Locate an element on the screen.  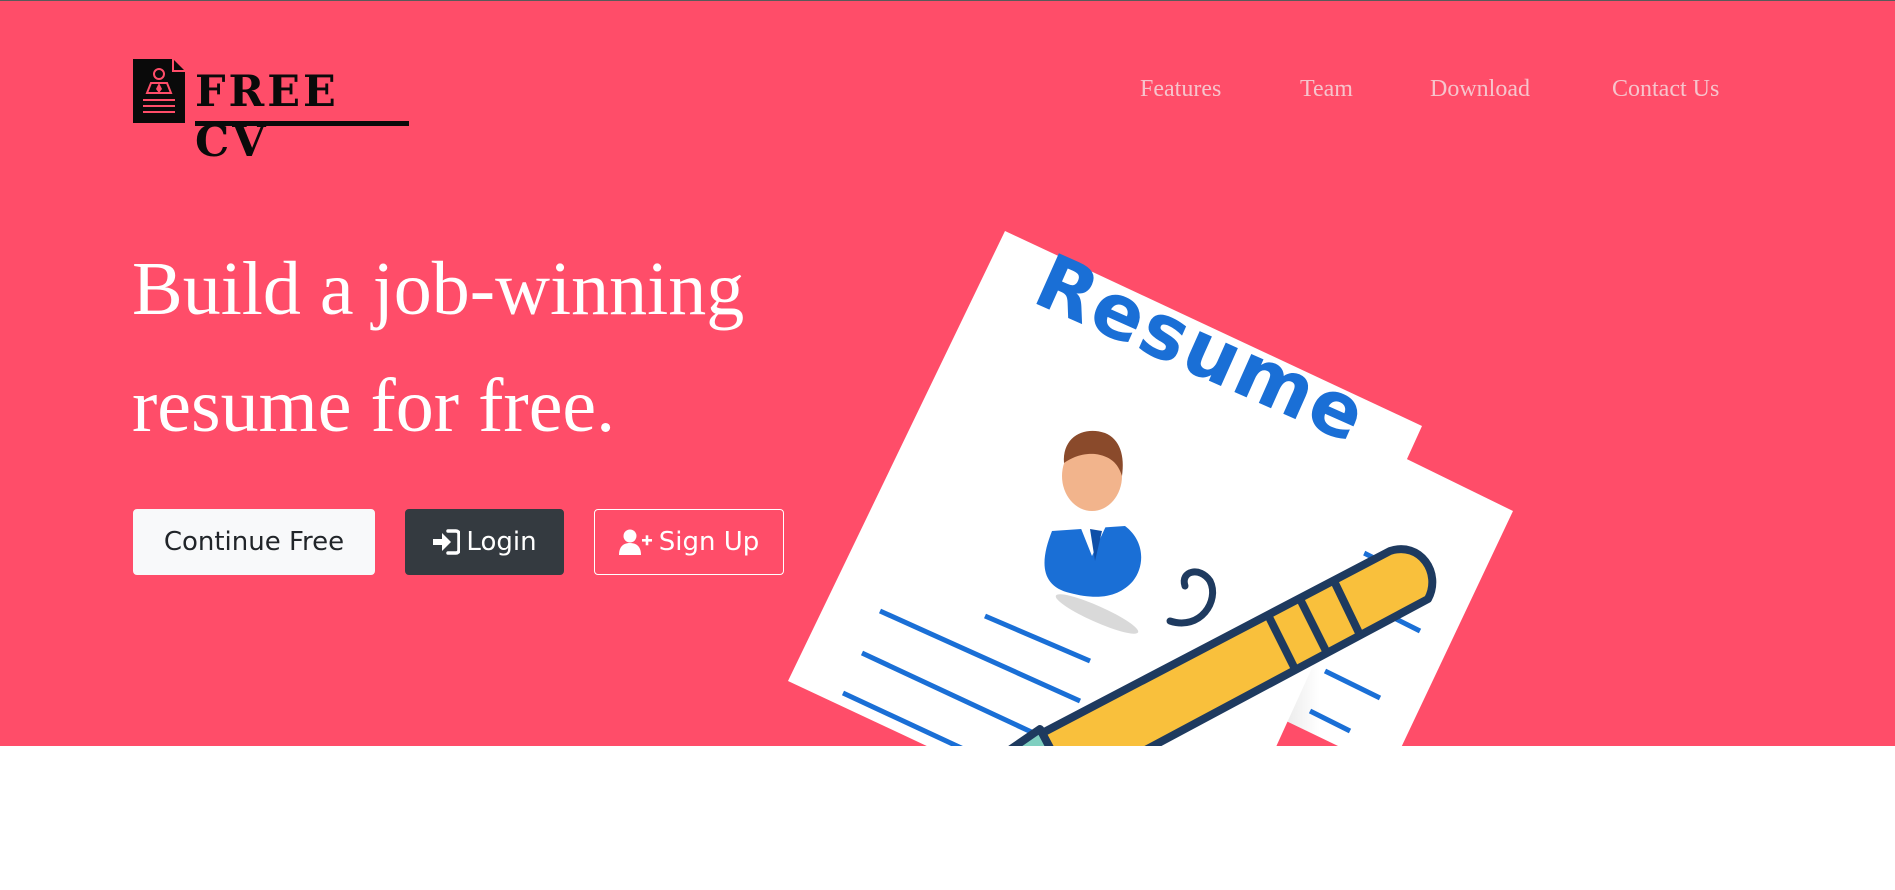
main-nav: Features Team Download Contact Us is located at coordinates (1450, 96).